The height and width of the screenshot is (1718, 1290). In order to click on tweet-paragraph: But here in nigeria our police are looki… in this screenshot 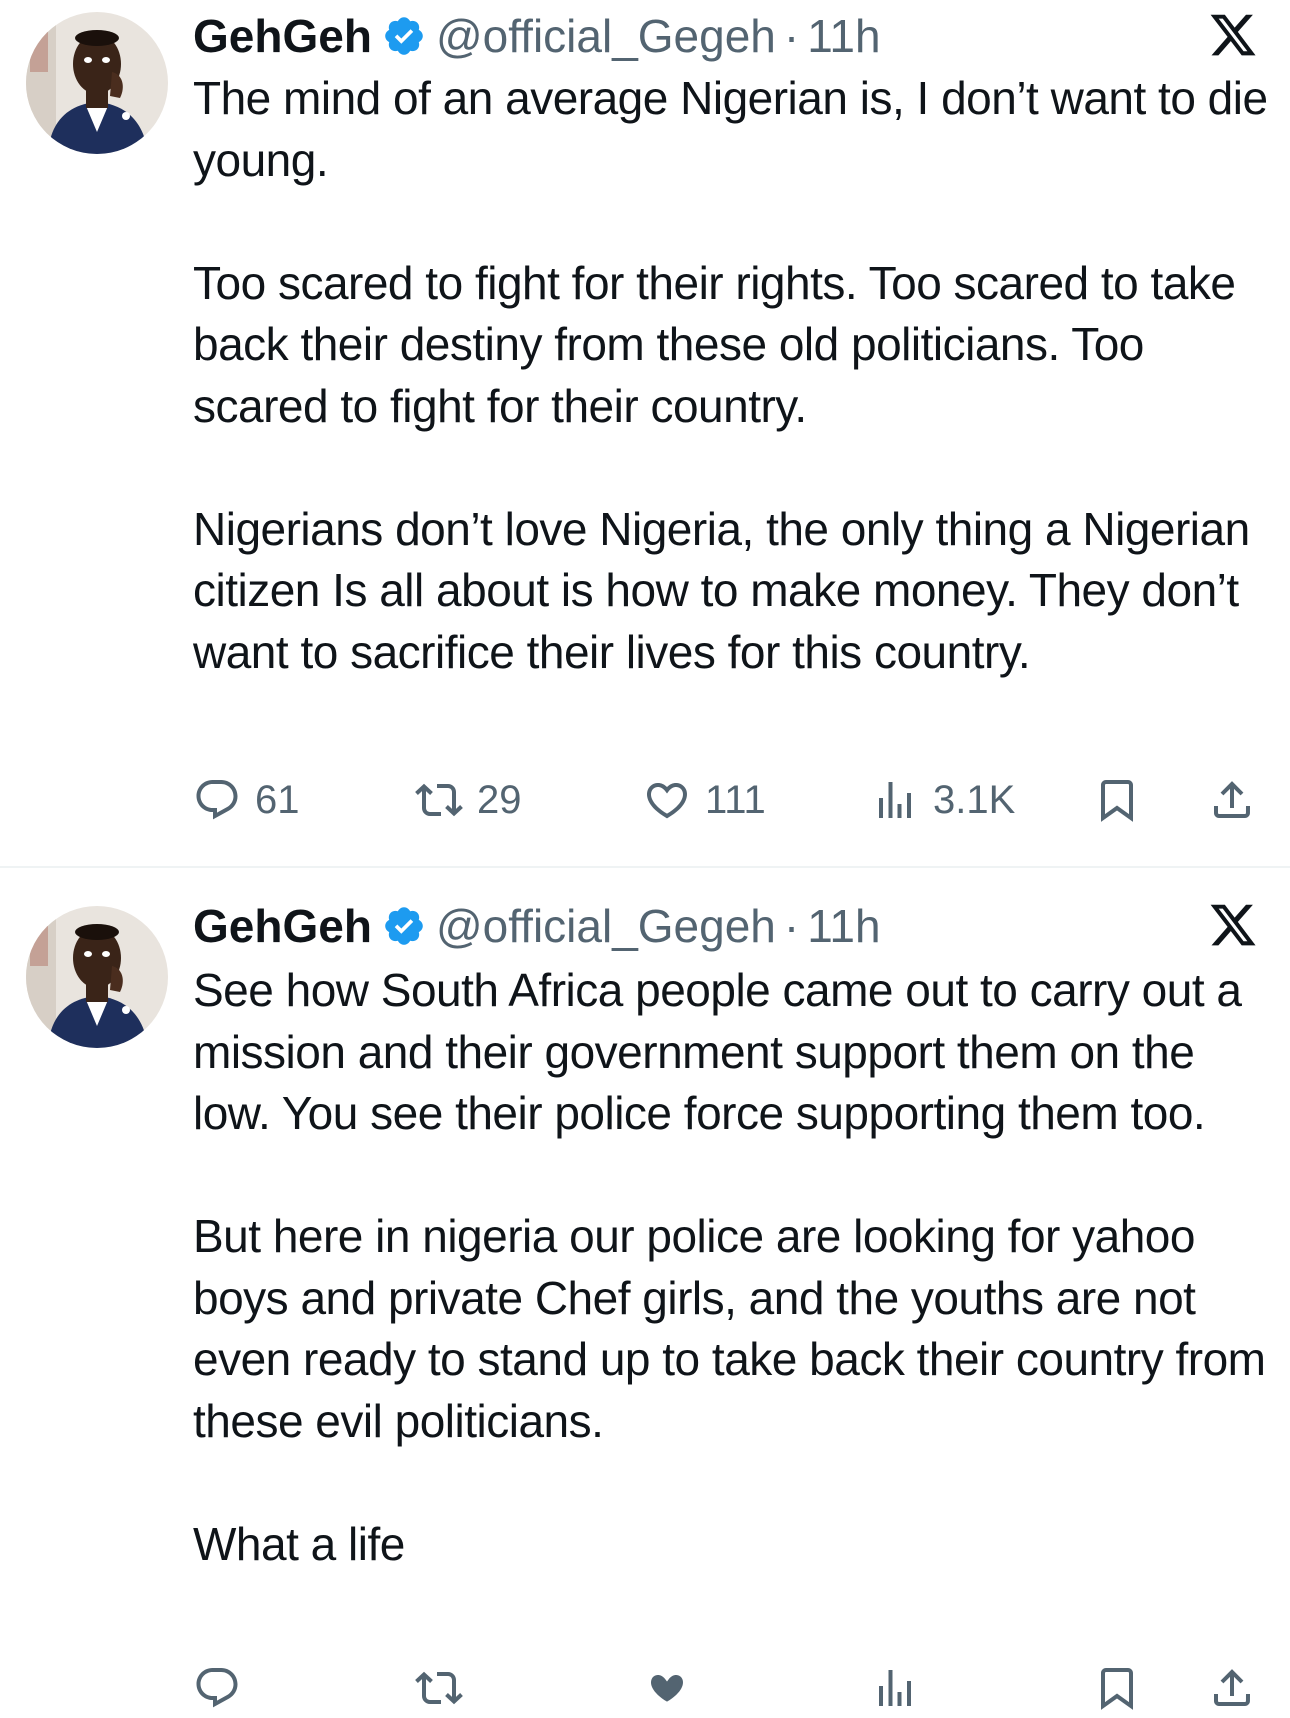, I will do `click(729, 1328)`.